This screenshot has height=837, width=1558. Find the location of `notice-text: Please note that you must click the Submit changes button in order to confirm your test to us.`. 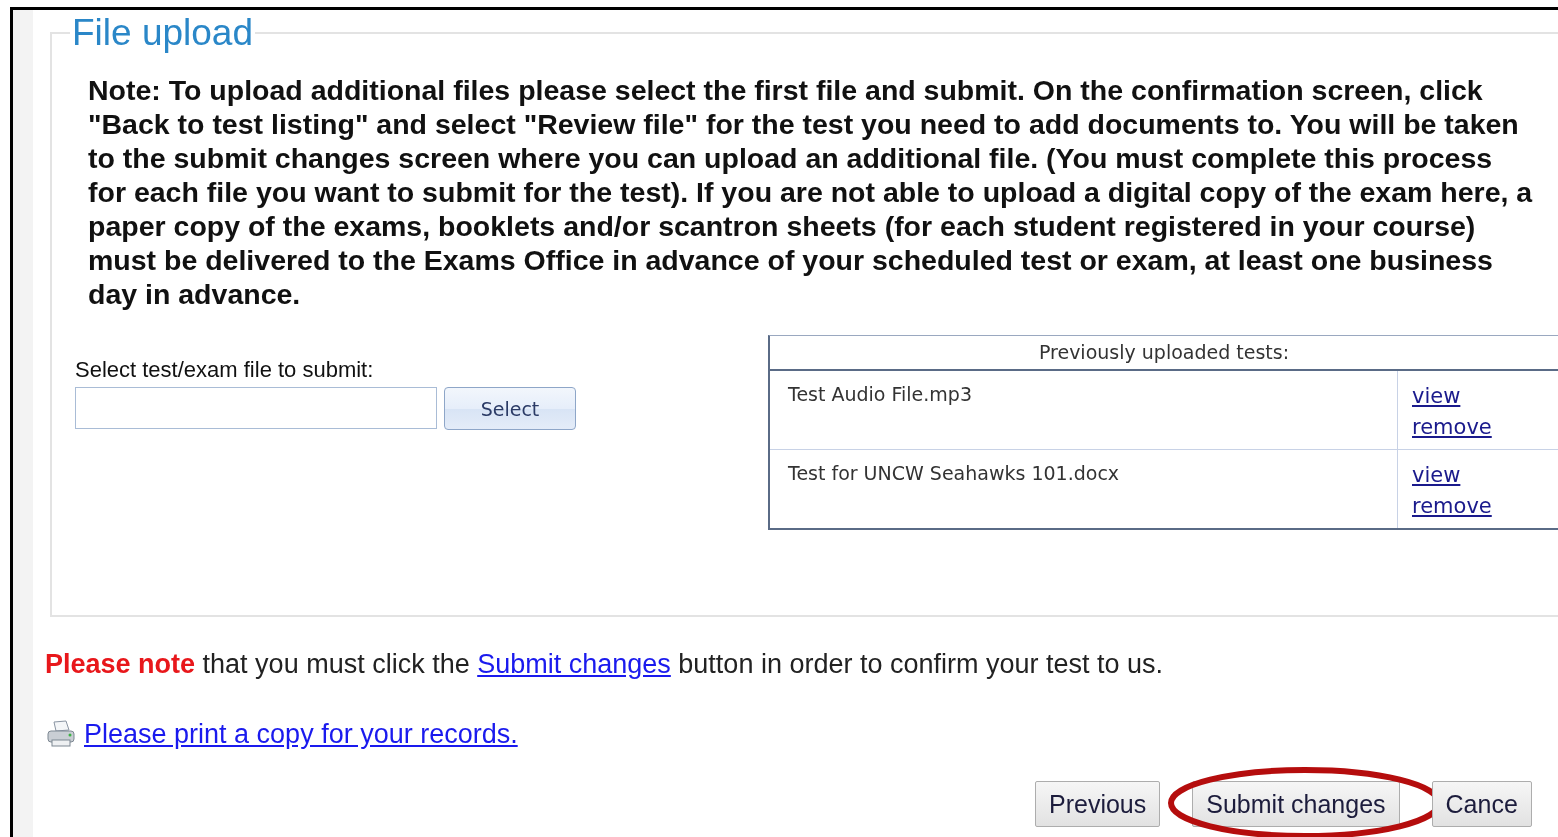

notice-text: Please note that you must click the Submit changes button in order to confirm your test to us. is located at coordinates (605, 664).